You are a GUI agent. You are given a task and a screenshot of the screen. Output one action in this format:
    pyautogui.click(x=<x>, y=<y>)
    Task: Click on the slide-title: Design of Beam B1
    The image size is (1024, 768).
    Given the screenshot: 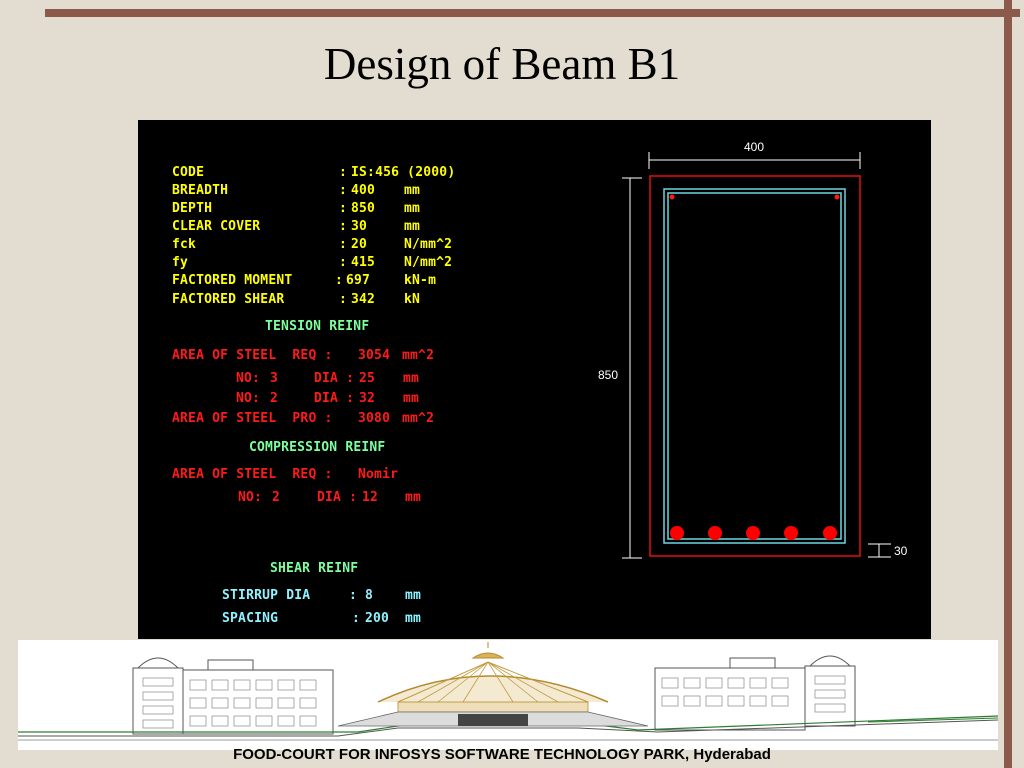 What is the action you would take?
    pyautogui.click(x=502, y=64)
    